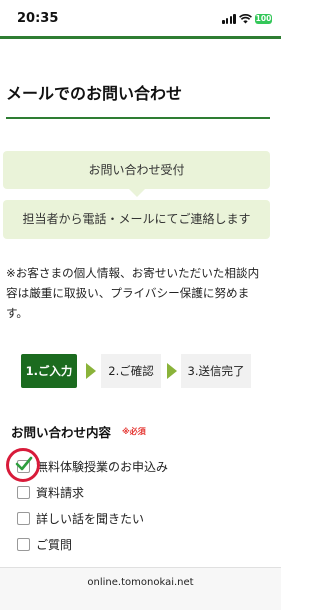 The height and width of the screenshot is (610, 320). Describe the element at coordinates (128, 293) in the screenshot. I see `privacy-note-line: 容は厳重に取扱い、プライバシー保護に努めま` at that location.